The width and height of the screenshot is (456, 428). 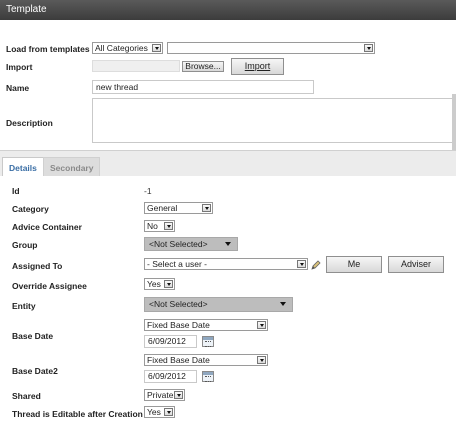 What do you see at coordinates (218, 304) in the screenshot?
I see `entity-select: <Not Selected>` at bounding box center [218, 304].